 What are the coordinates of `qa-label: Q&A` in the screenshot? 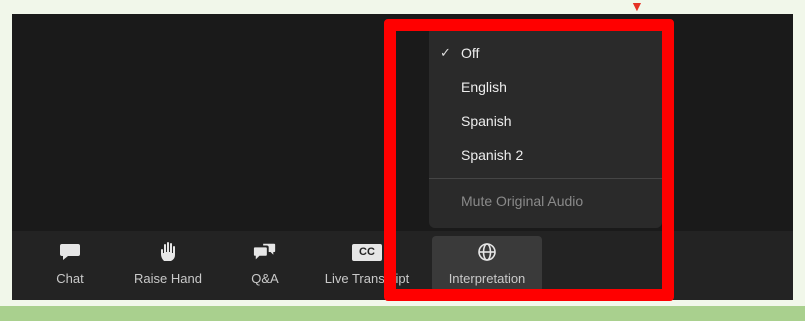 It's located at (265, 278).